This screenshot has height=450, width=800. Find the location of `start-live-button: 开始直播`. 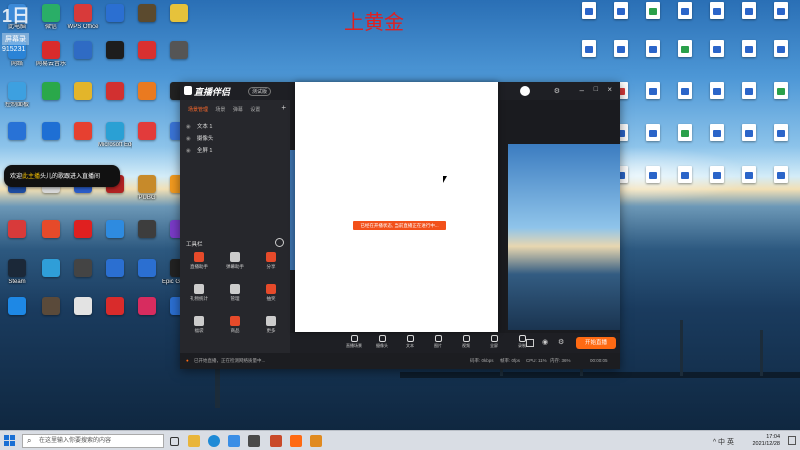

start-live-button: 开始直播 is located at coordinates (596, 343).